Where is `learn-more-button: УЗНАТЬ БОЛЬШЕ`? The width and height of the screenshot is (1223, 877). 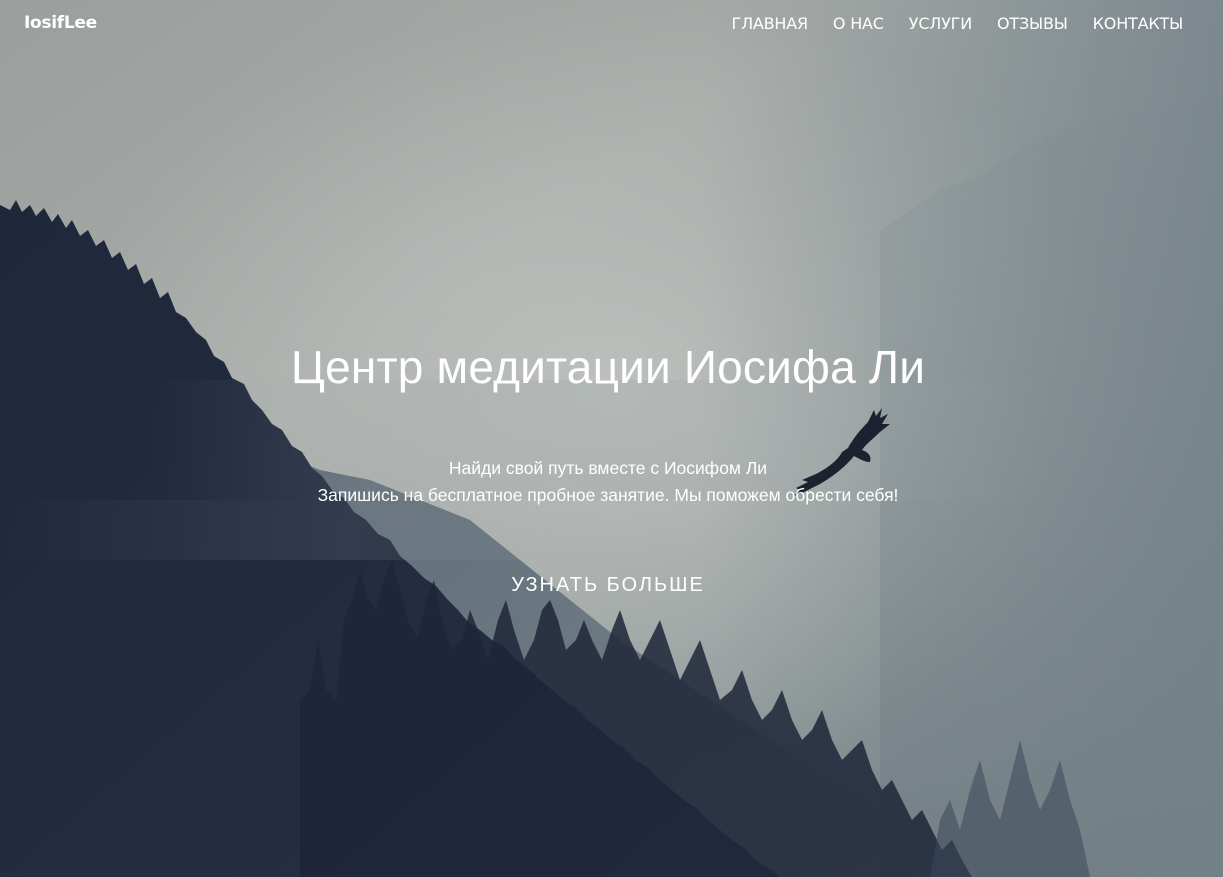
learn-more-button: УЗНАТЬ БОЛЬШЕ is located at coordinates (608, 585).